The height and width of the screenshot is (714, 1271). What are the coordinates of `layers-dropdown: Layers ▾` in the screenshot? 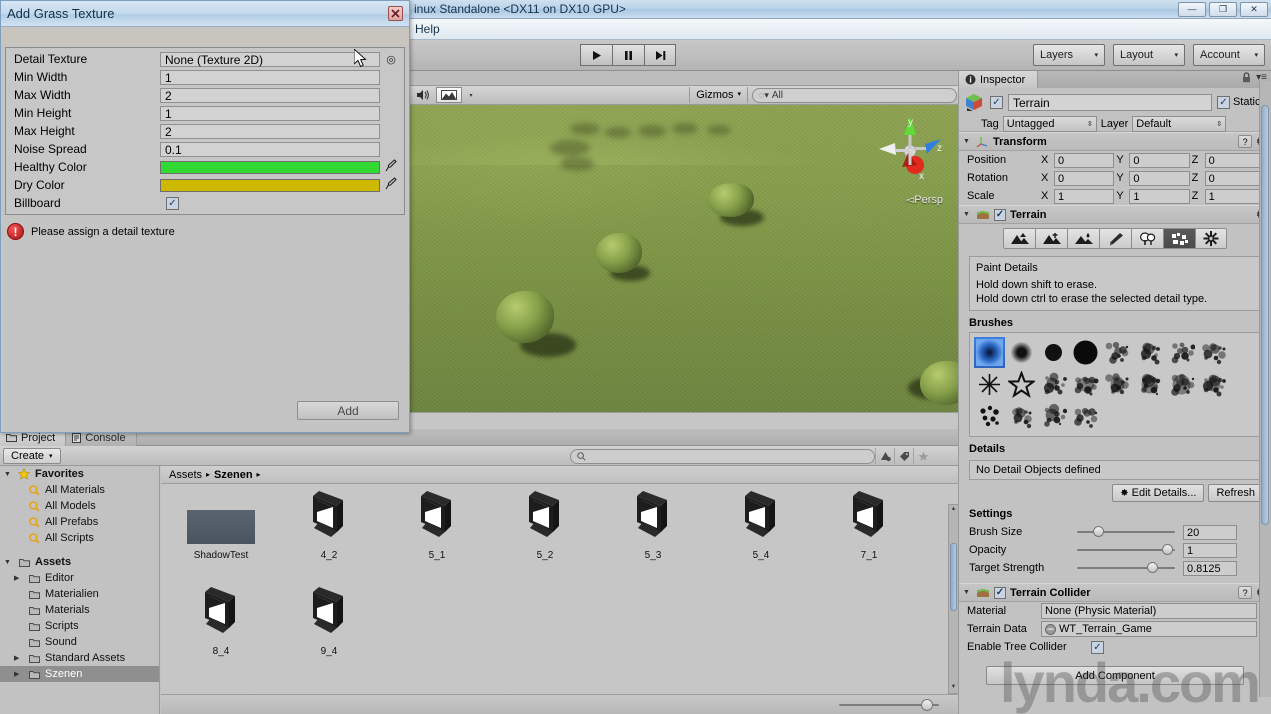 It's located at (1069, 55).